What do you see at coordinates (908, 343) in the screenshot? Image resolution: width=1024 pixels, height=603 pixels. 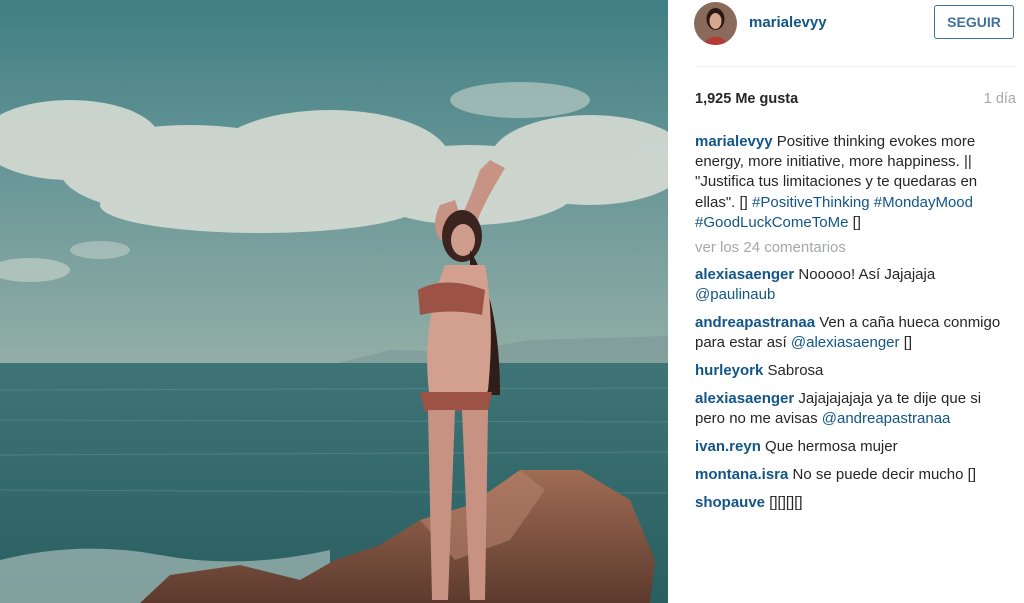 I see `comment-tail: []` at bounding box center [908, 343].